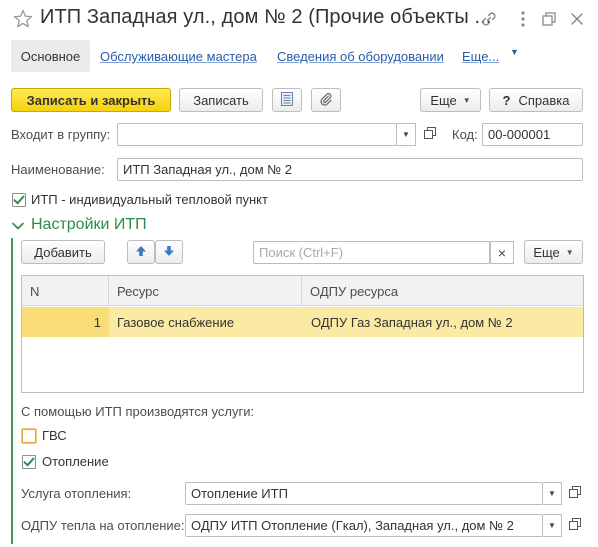 This screenshot has height=547, width=598. I want to click on itp-settings-title: Настройки ИТП, so click(89, 225).